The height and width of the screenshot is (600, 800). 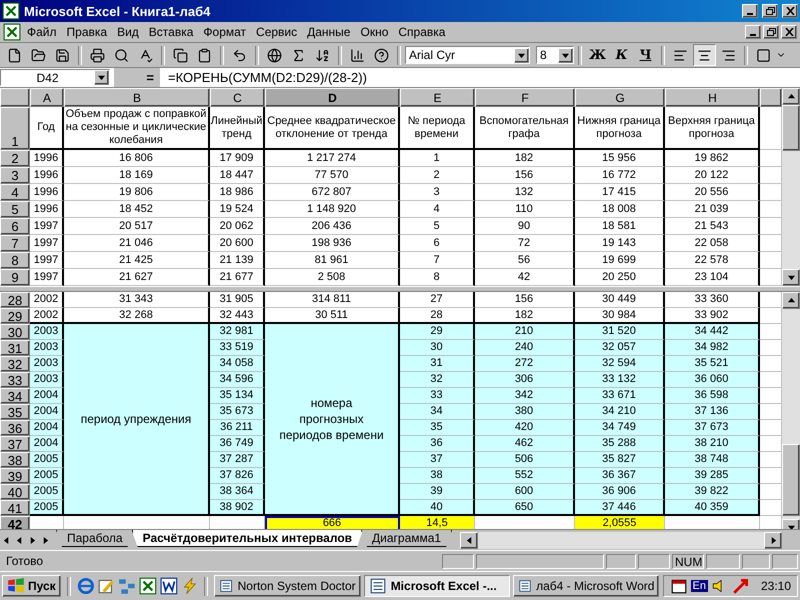 I want to click on row-header: 40, so click(x=15, y=492).